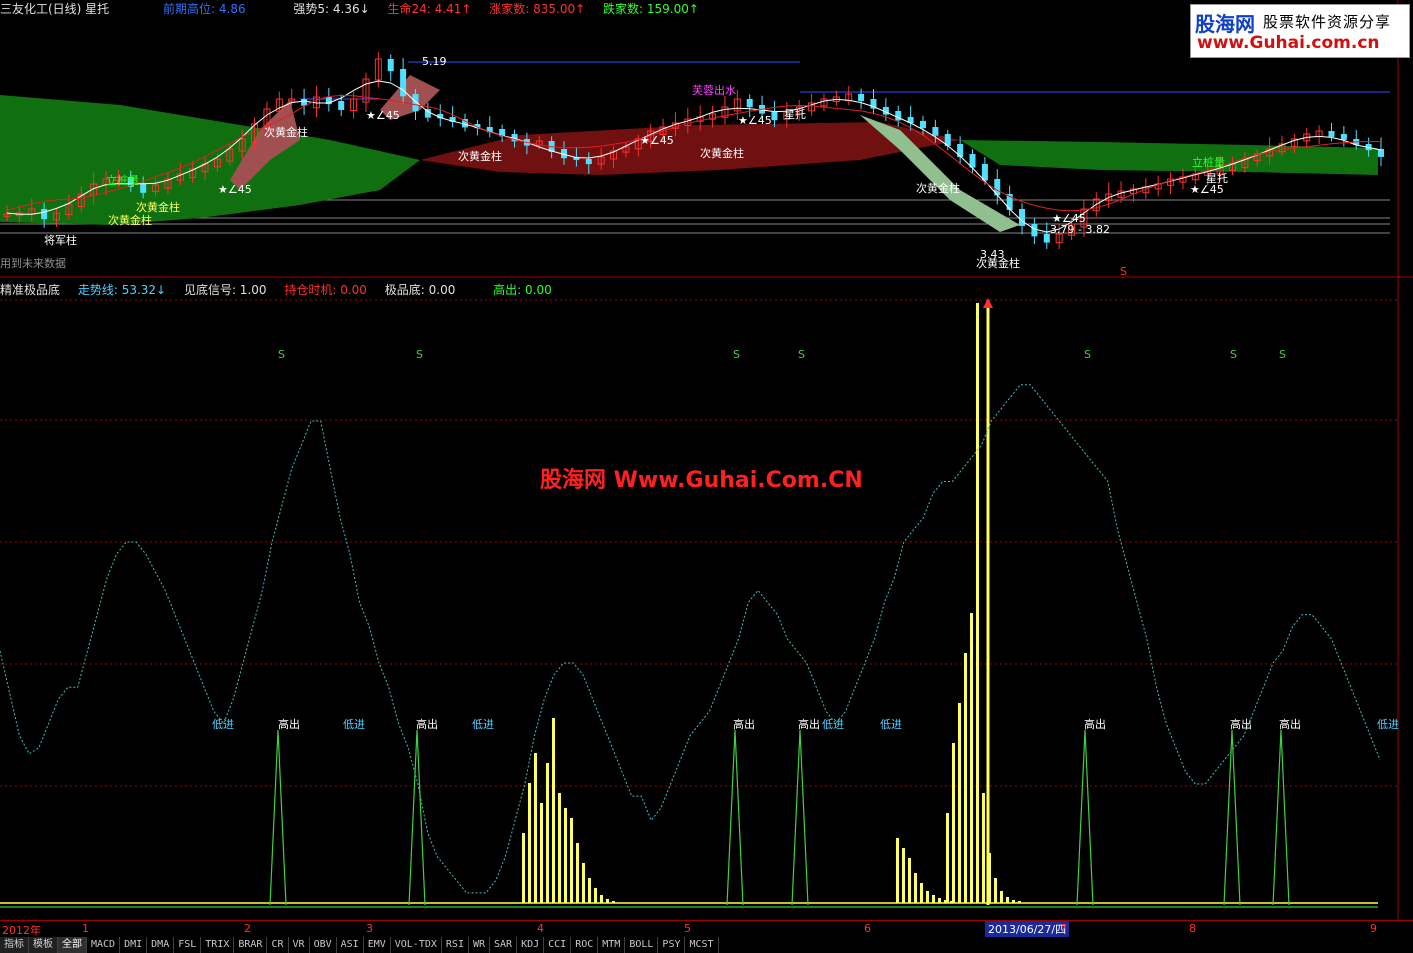  I want to click on month-label: 4, so click(540, 928).